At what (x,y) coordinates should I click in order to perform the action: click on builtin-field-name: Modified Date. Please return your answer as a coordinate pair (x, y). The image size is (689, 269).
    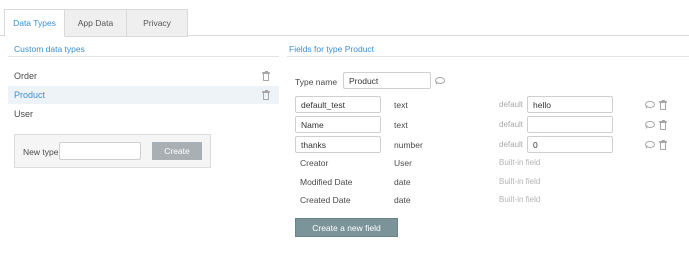
    Looking at the image, I should click on (326, 182).